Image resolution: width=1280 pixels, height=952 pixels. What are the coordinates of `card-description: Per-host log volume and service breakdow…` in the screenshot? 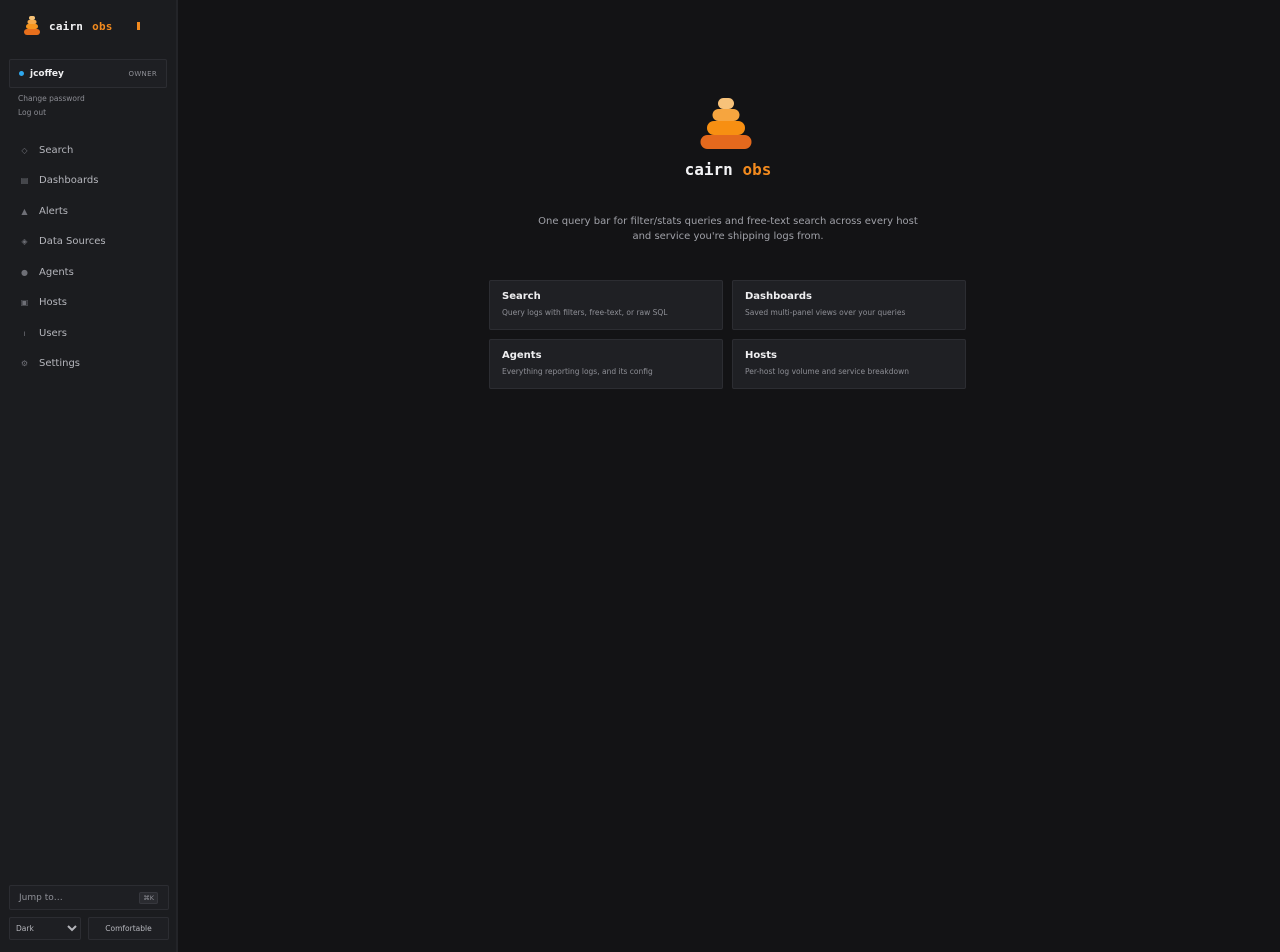 It's located at (827, 371).